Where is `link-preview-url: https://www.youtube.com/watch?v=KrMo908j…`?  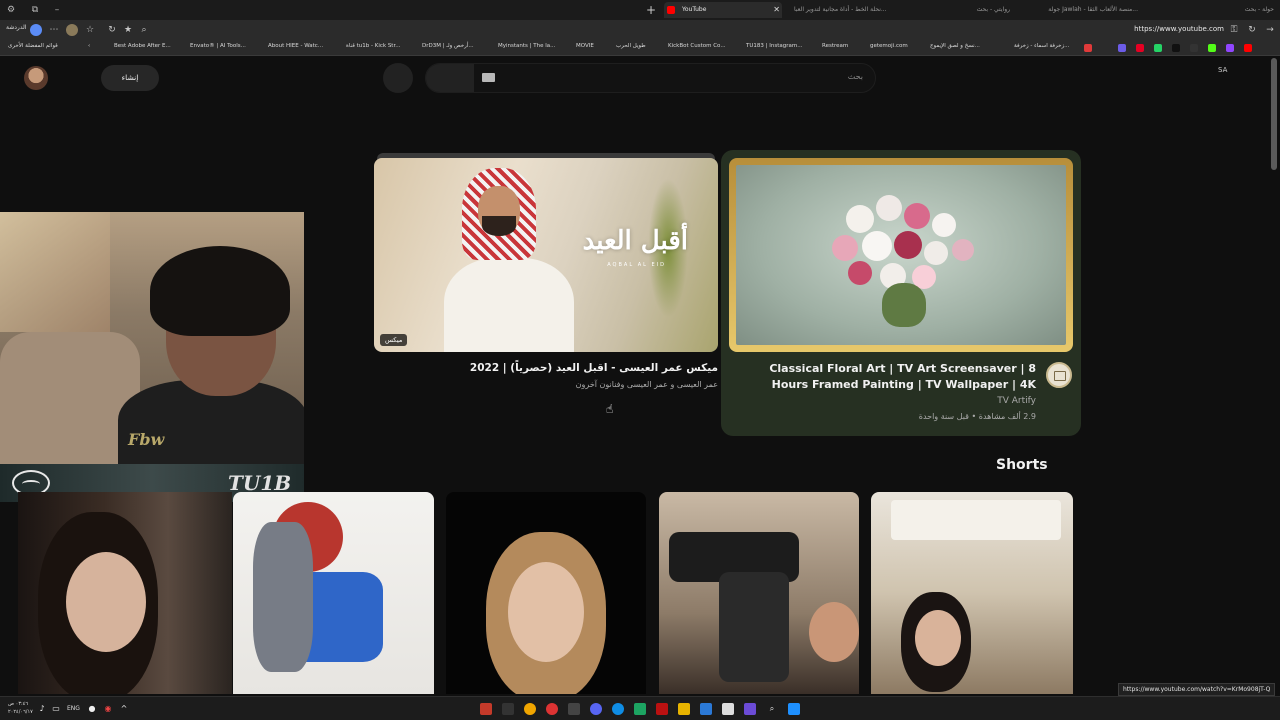
link-preview-url: https://www.youtube.com/watch?v=KrMo908j… is located at coordinates (1197, 689).